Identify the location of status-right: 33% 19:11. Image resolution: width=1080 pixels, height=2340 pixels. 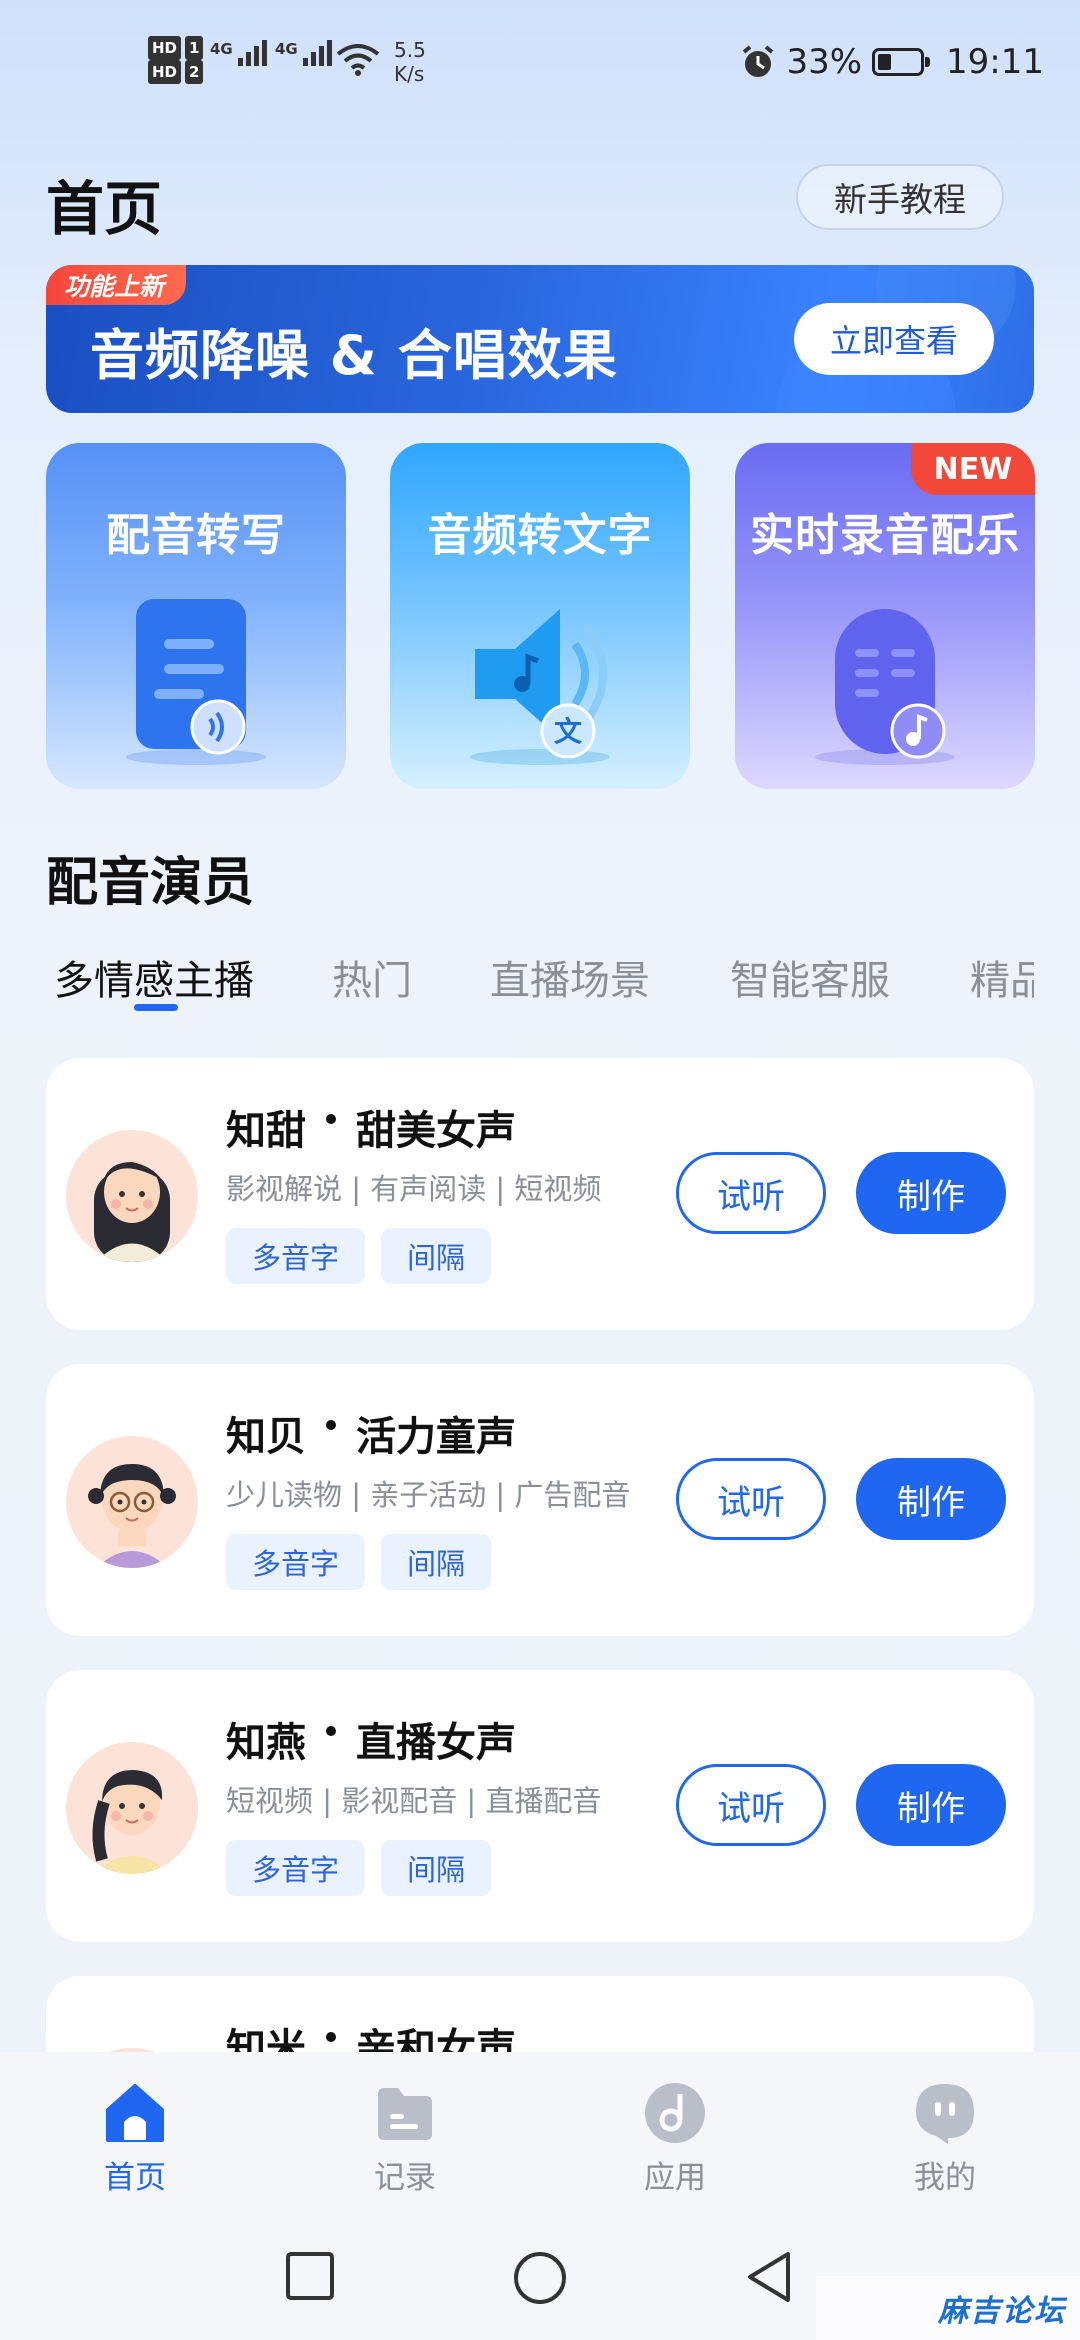
(892, 62).